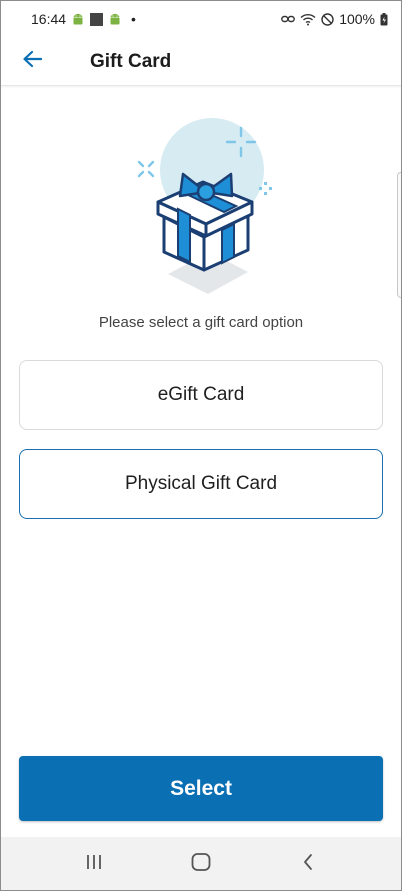 The width and height of the screenshot is (402, 891). I want to click on gift-card-prompt: Please select a gift card option, so click(201, 322).